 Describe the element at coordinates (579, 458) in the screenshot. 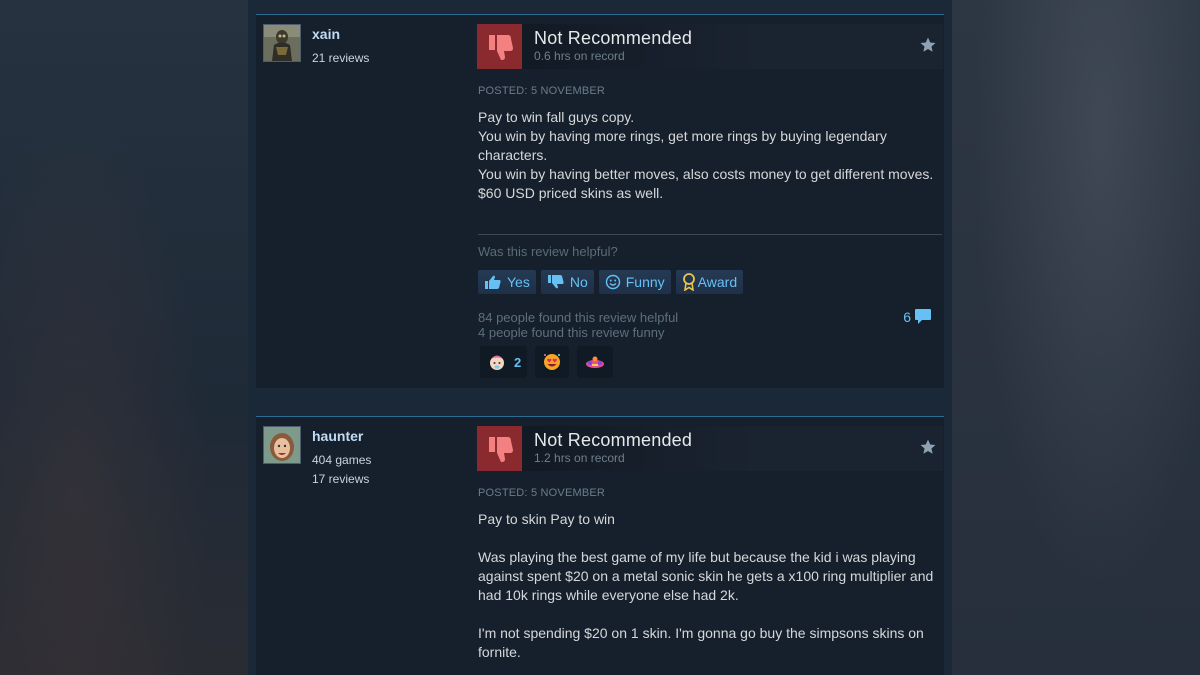

I see `hours-on-record: 1.2 hrs on record` at that location.